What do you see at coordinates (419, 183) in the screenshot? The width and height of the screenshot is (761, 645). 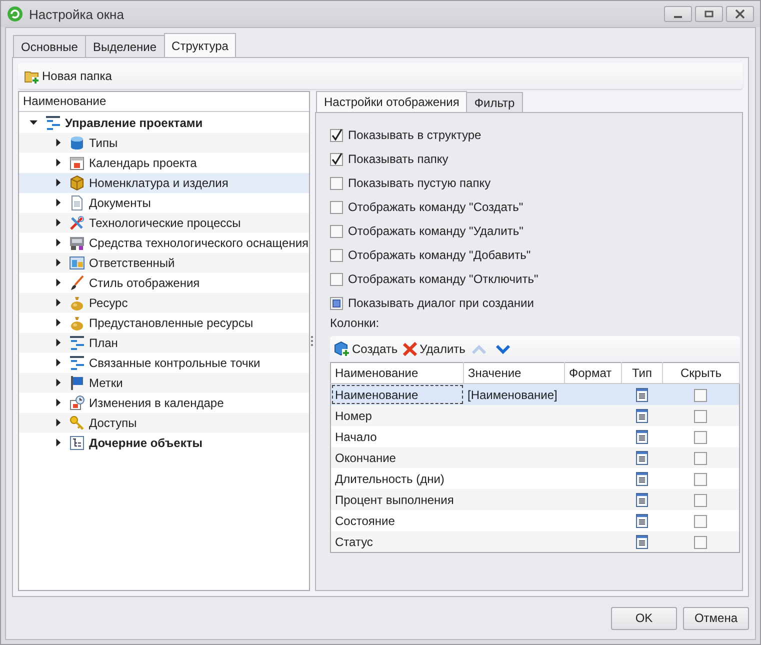 I see `checkbox-label: Показывать пустую папку` at bounding box center [419, 183].